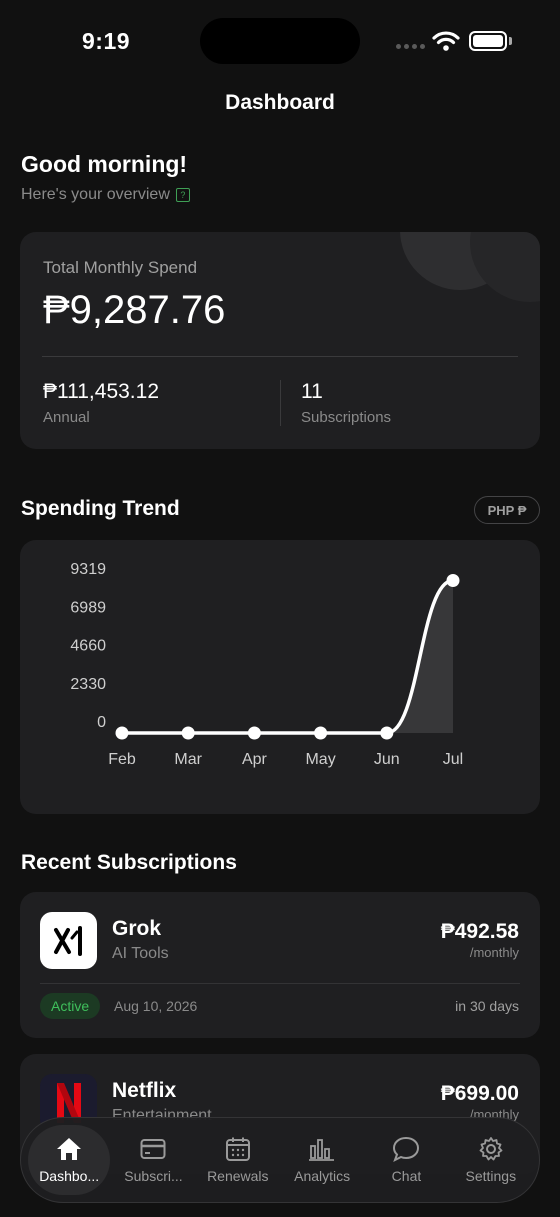 Image resolution: width=560 pixels, height=1217 pixels. I want to click on tab-chat: Chat, so click(406, 1160).